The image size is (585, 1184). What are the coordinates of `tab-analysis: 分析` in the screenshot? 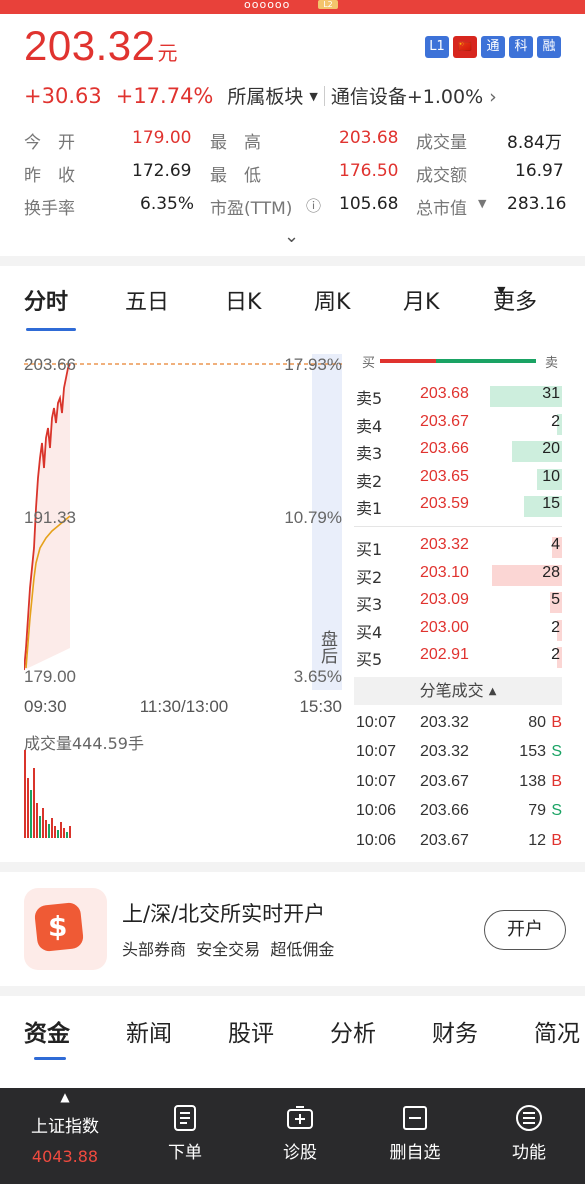 It's located at (353, 1031).